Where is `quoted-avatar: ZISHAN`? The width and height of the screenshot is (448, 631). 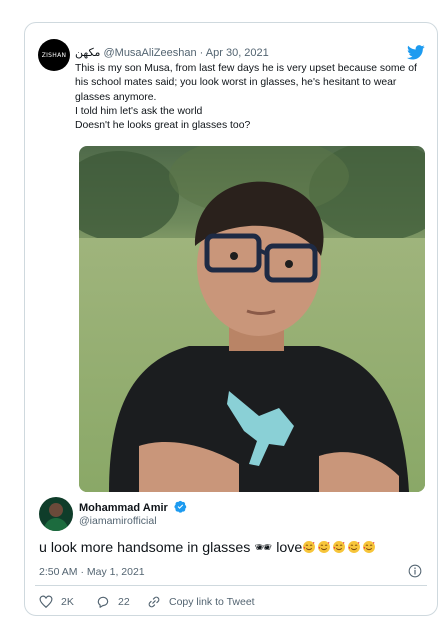
quoted-avatar: ZISHAN is located at coordinates (54, 55).